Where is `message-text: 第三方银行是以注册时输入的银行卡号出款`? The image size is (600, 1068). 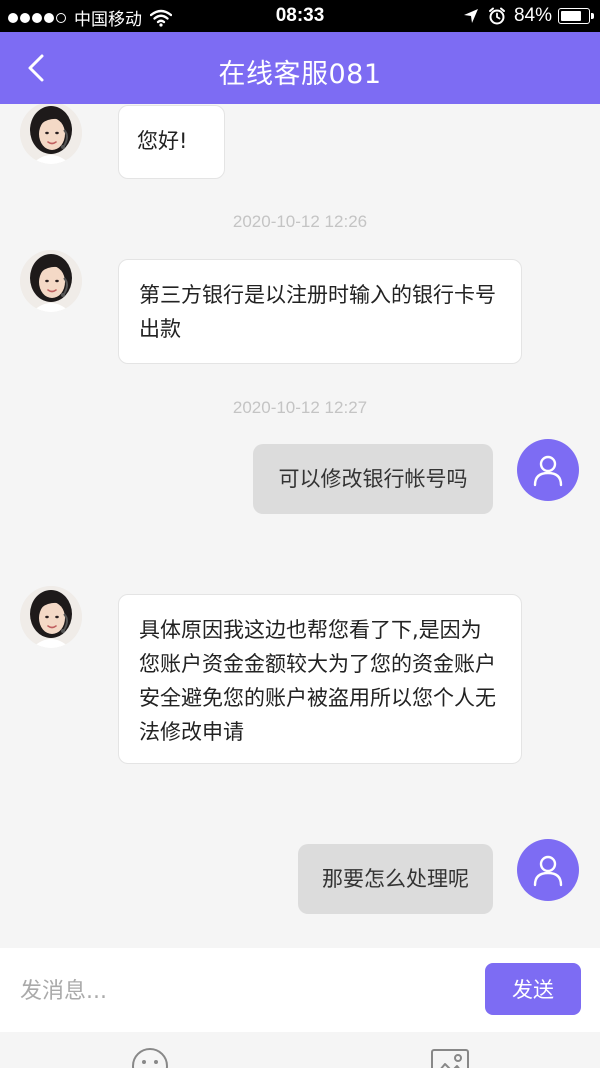 message-text: 第三方银行是以注册时输入的银行卡号出款 is located at coordinates (317, 312).